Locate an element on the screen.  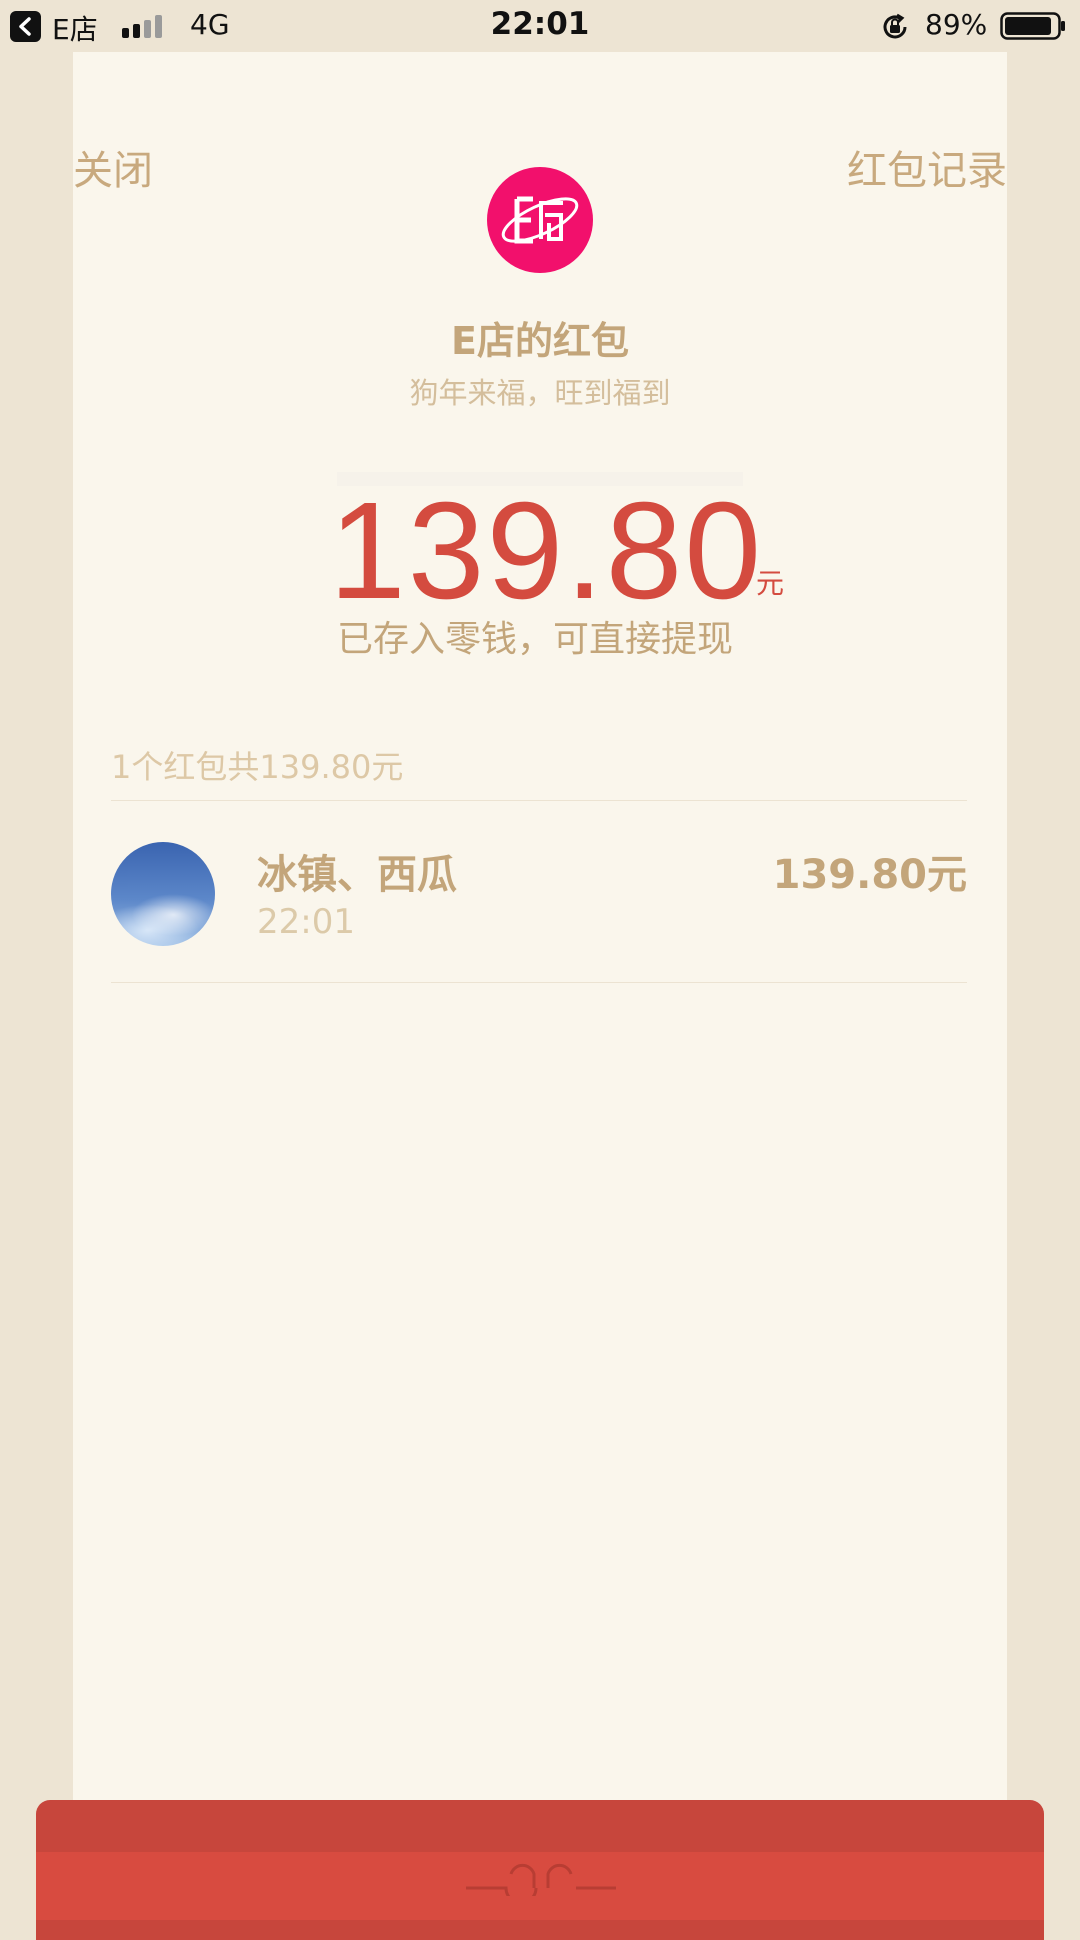
saved-to-balance-note: 已存入零钱，可直接提现 is located at coordinates (535, 636).